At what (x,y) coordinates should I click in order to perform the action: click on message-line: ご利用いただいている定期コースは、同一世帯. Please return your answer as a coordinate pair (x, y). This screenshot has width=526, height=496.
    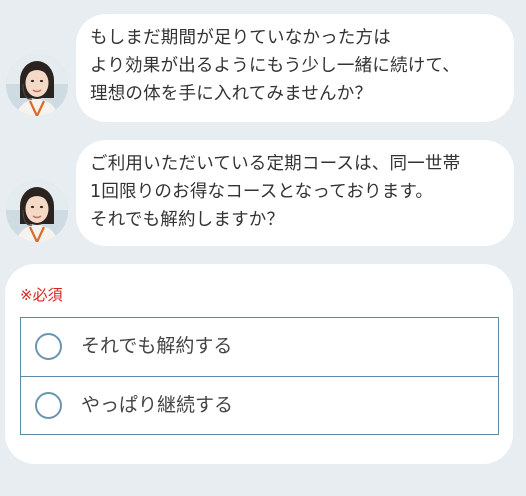
    Looking at the image, I should click on (275, 164).